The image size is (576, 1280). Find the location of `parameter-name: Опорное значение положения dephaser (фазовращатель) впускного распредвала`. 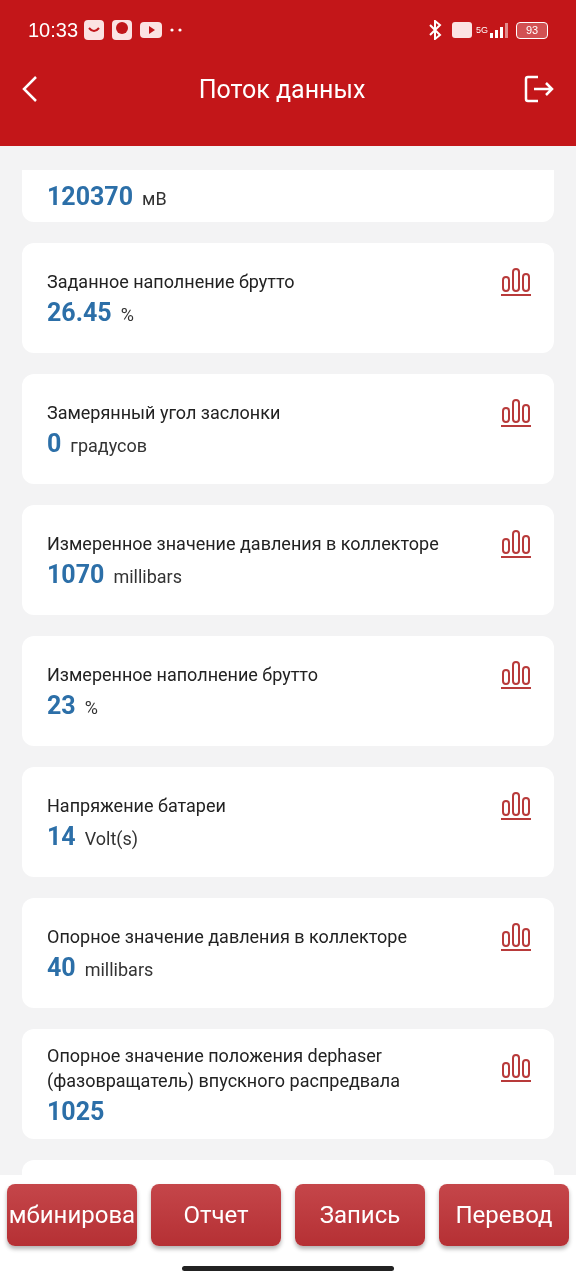

parameter-name: Опорное значение положения dephaser (фазовращатель) впускного распредвала is located at coordinates (224, 1068).